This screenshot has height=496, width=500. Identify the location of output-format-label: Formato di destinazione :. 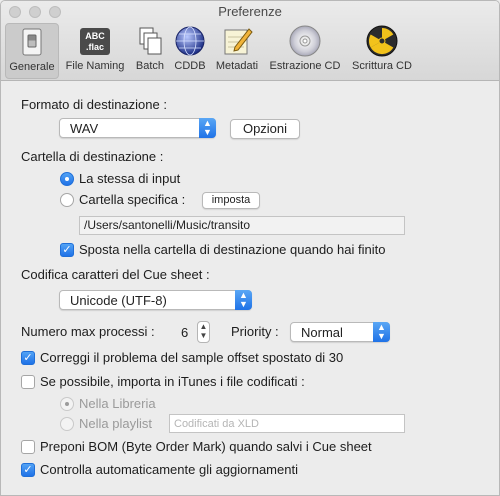
(94, 104).